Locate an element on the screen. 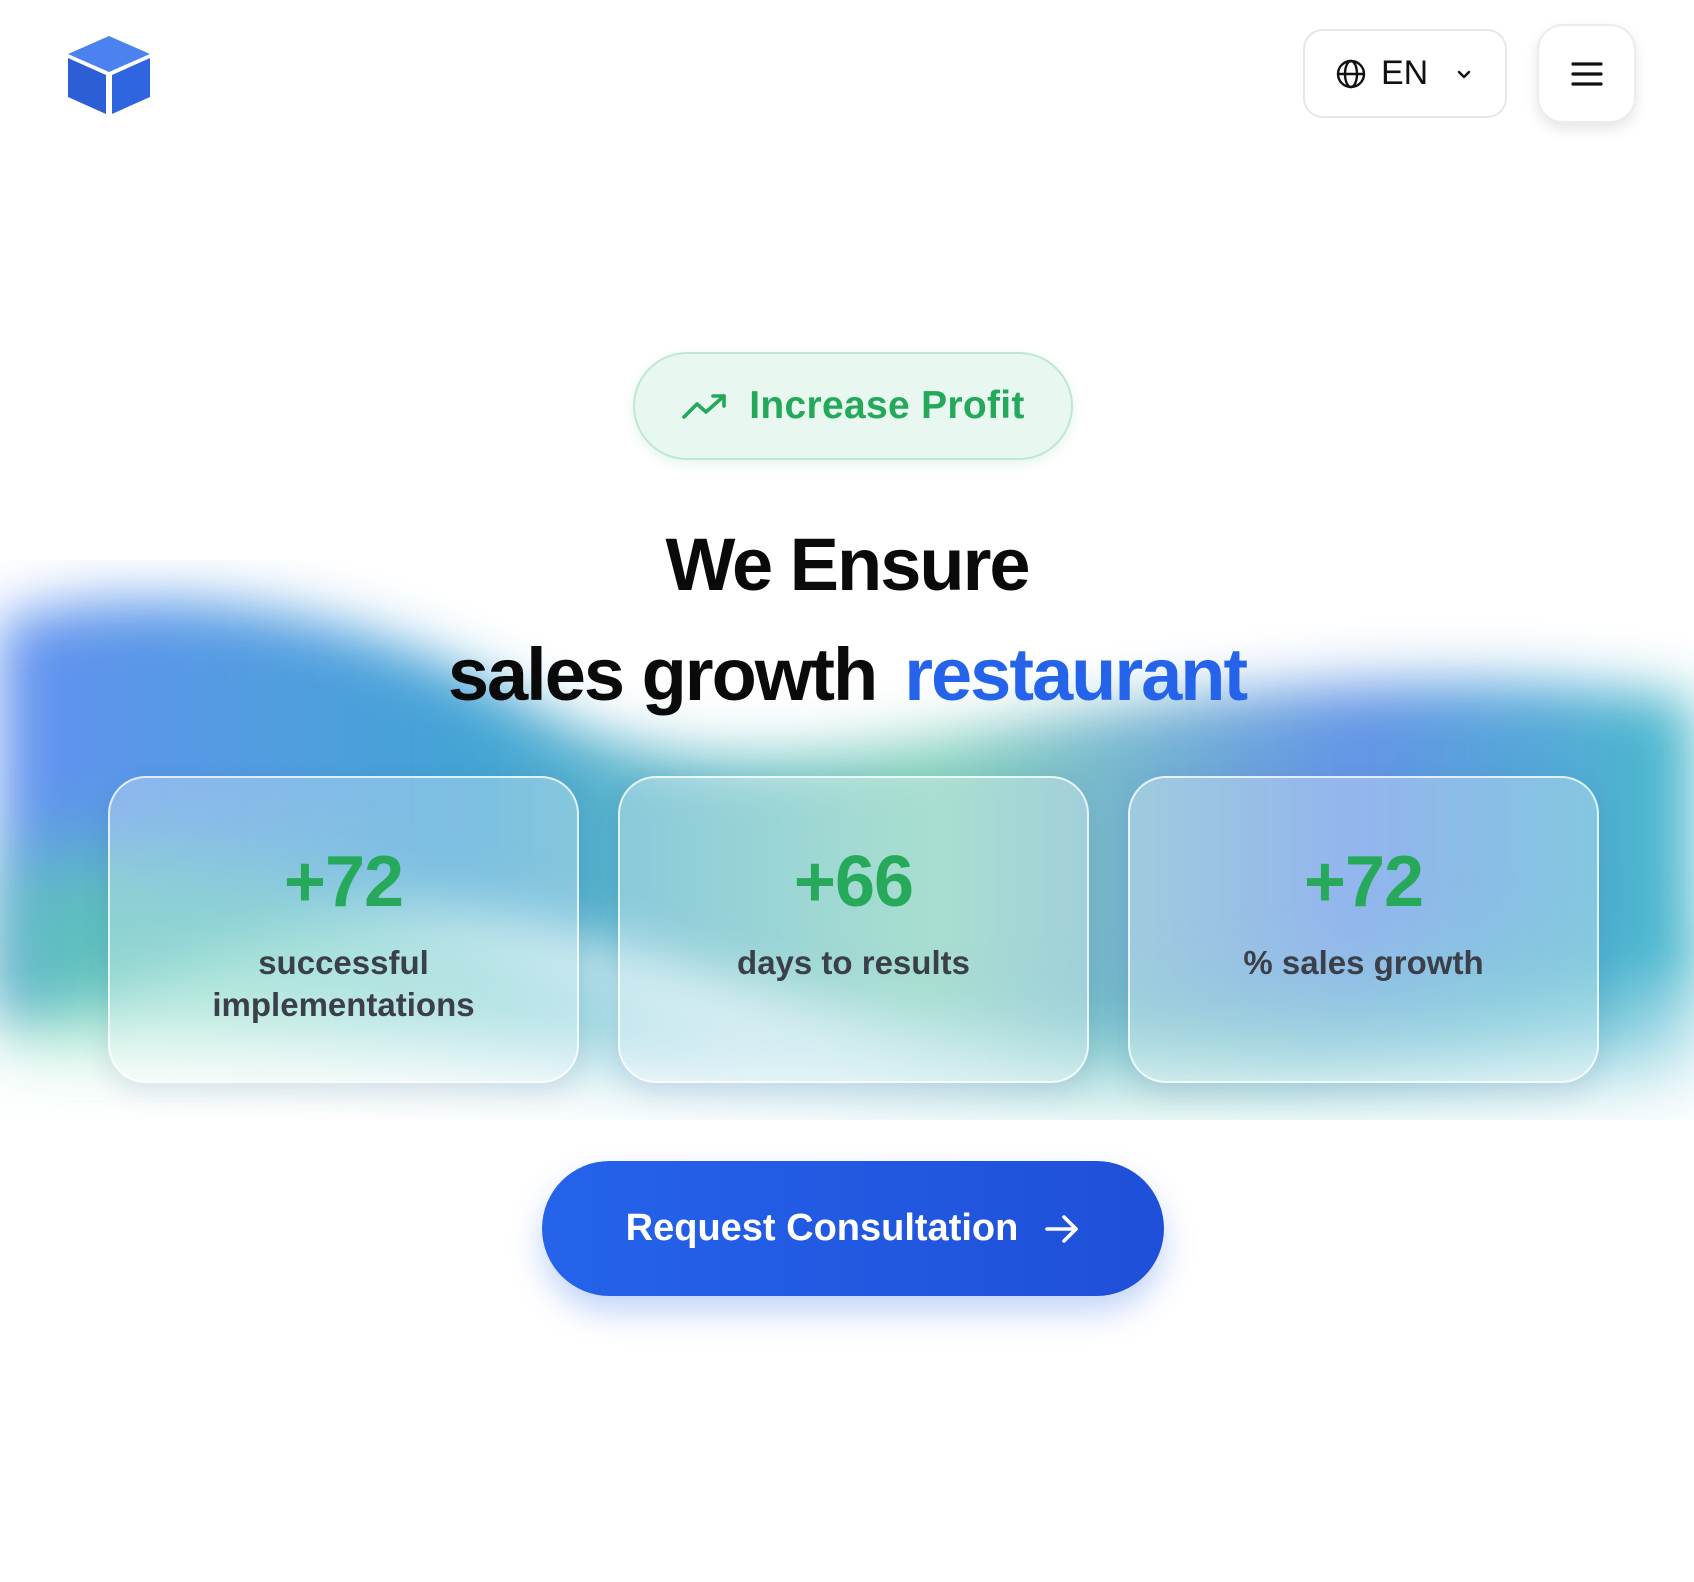 The image size is (1694, 1582). trending-up-icon is located at coordinates (704, 406).